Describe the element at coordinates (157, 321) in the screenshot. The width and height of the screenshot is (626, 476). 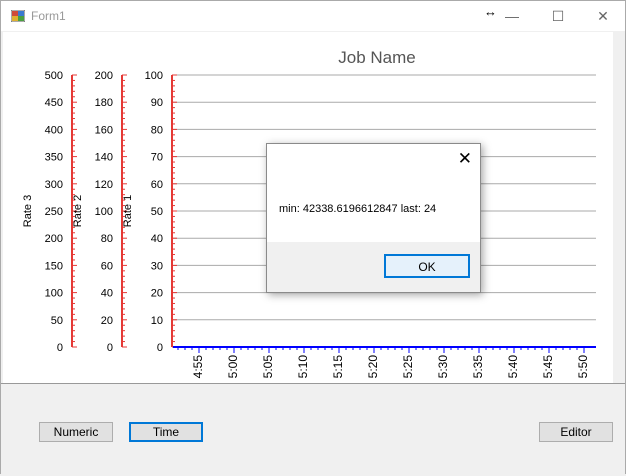
I see `tick-label: 10` at that location.